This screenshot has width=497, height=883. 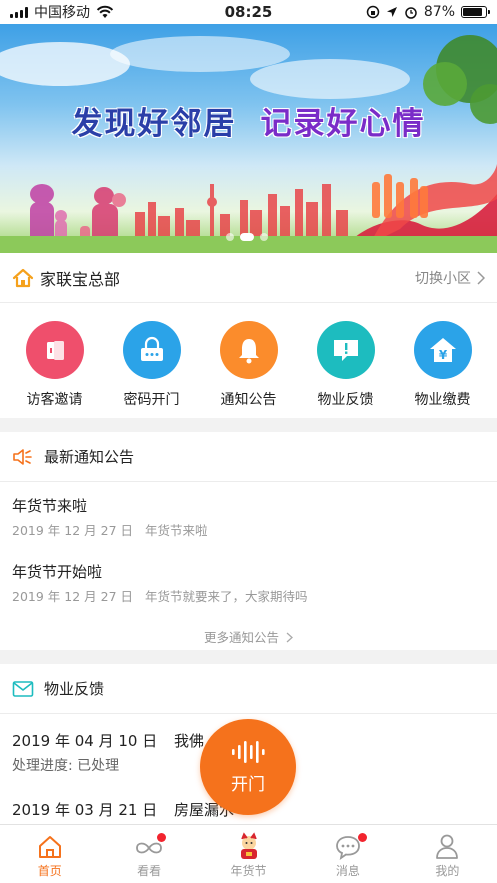 I want to click on tab-label: 看看, so click(x=149, y=871).